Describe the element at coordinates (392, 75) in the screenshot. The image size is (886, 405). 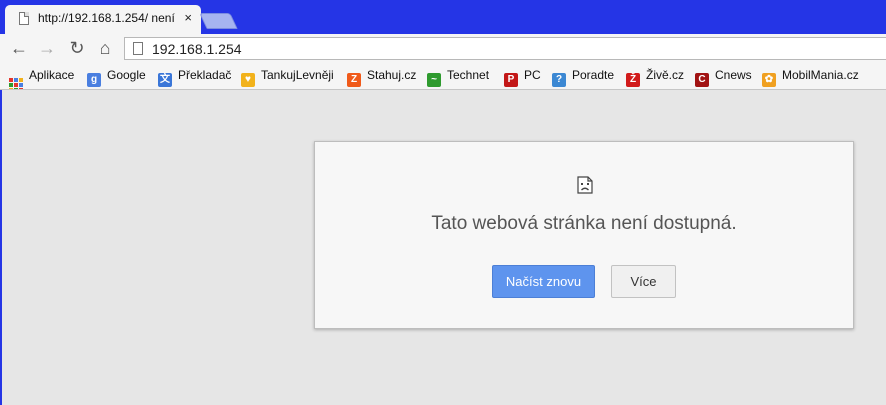
I see `bookmark-label: Stahuj.cz` at that location.